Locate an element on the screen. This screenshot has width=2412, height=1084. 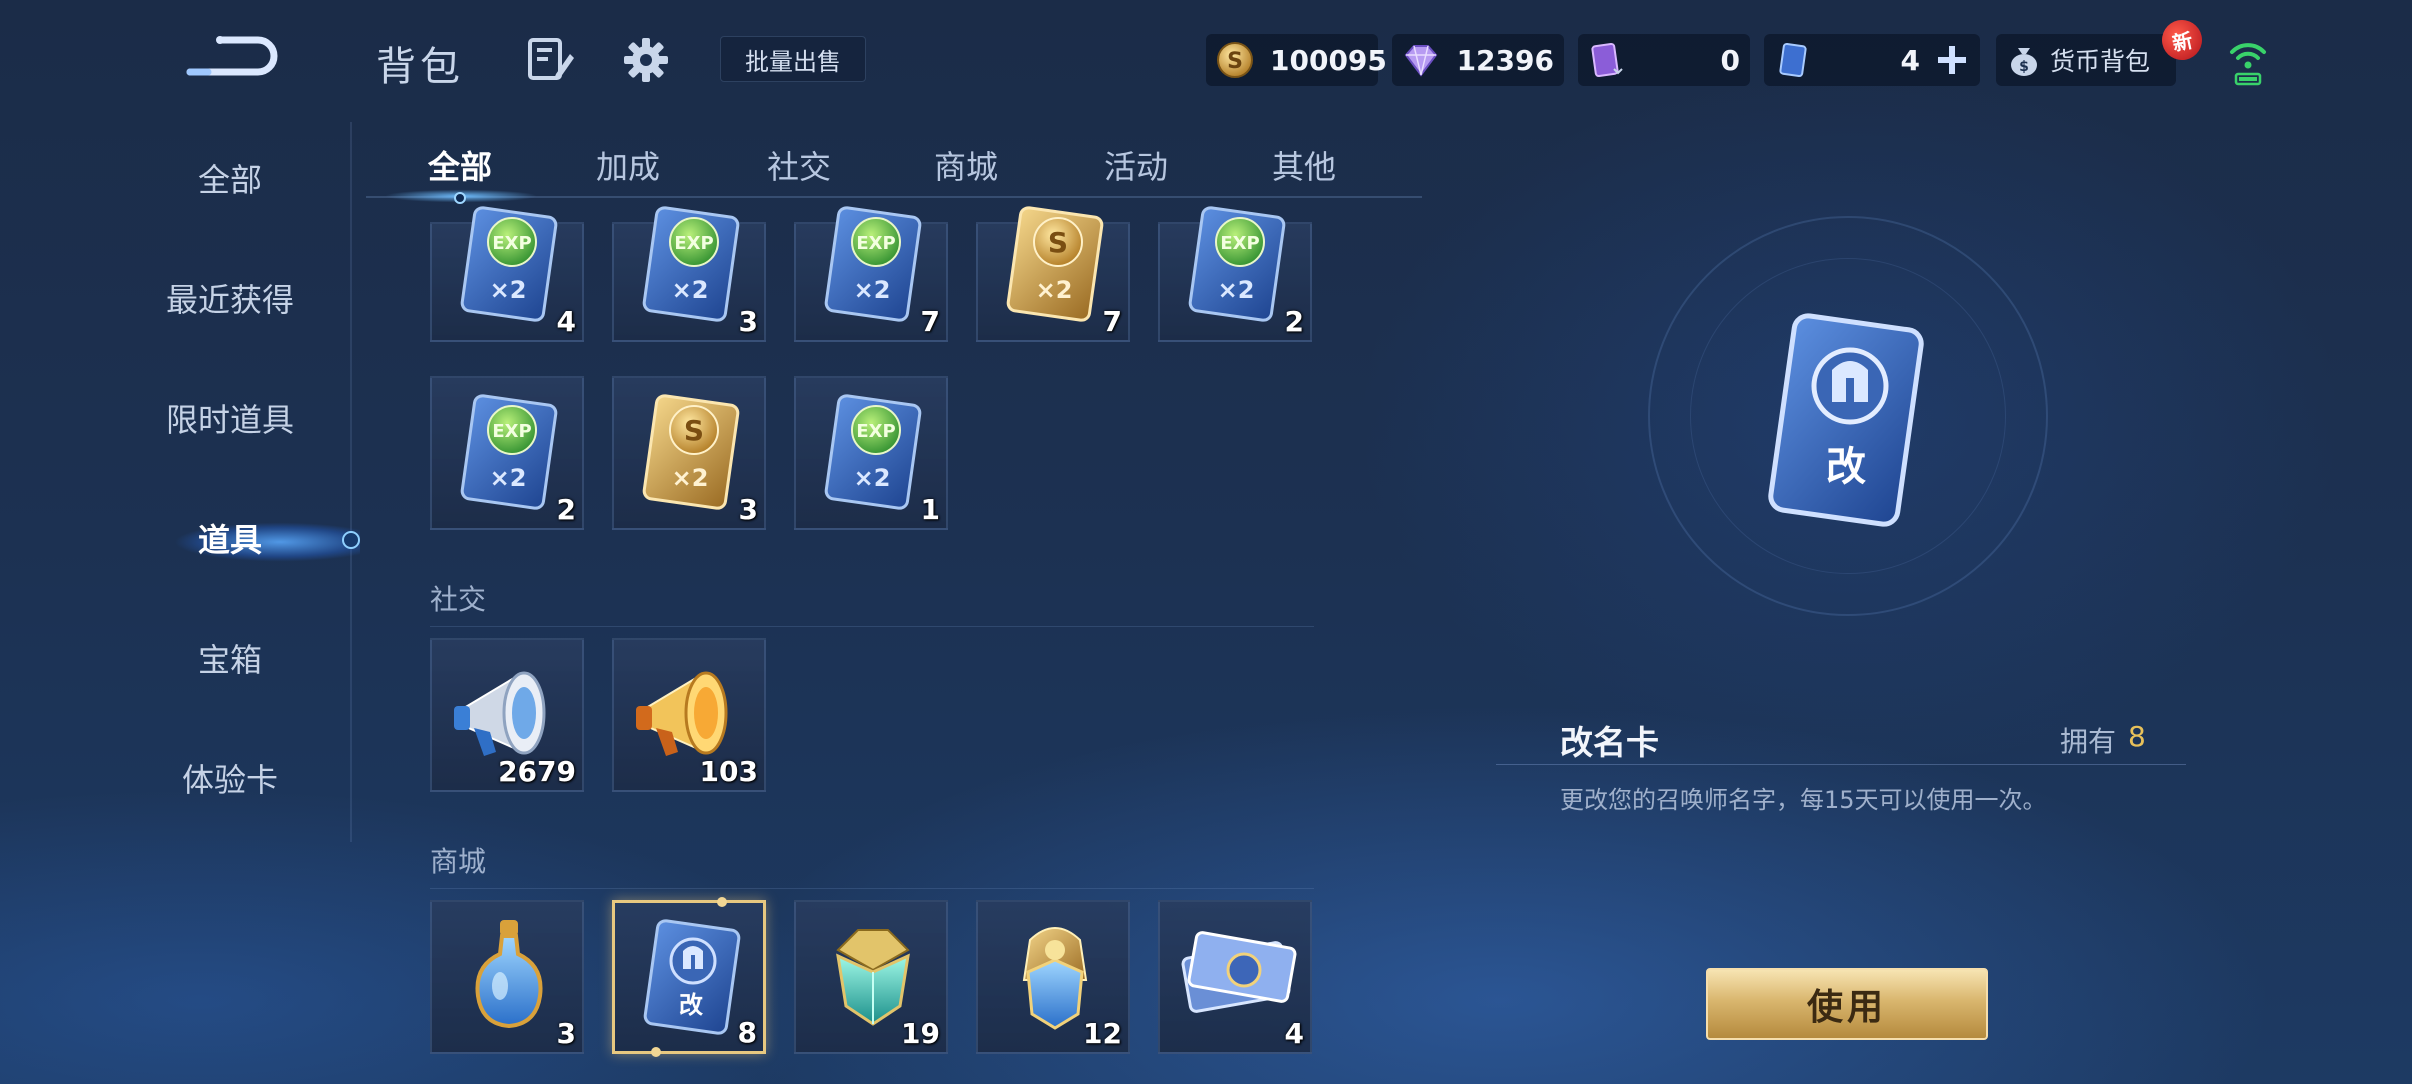
item-slot: EXP ×2 7 is located at coordinates (871, 274).